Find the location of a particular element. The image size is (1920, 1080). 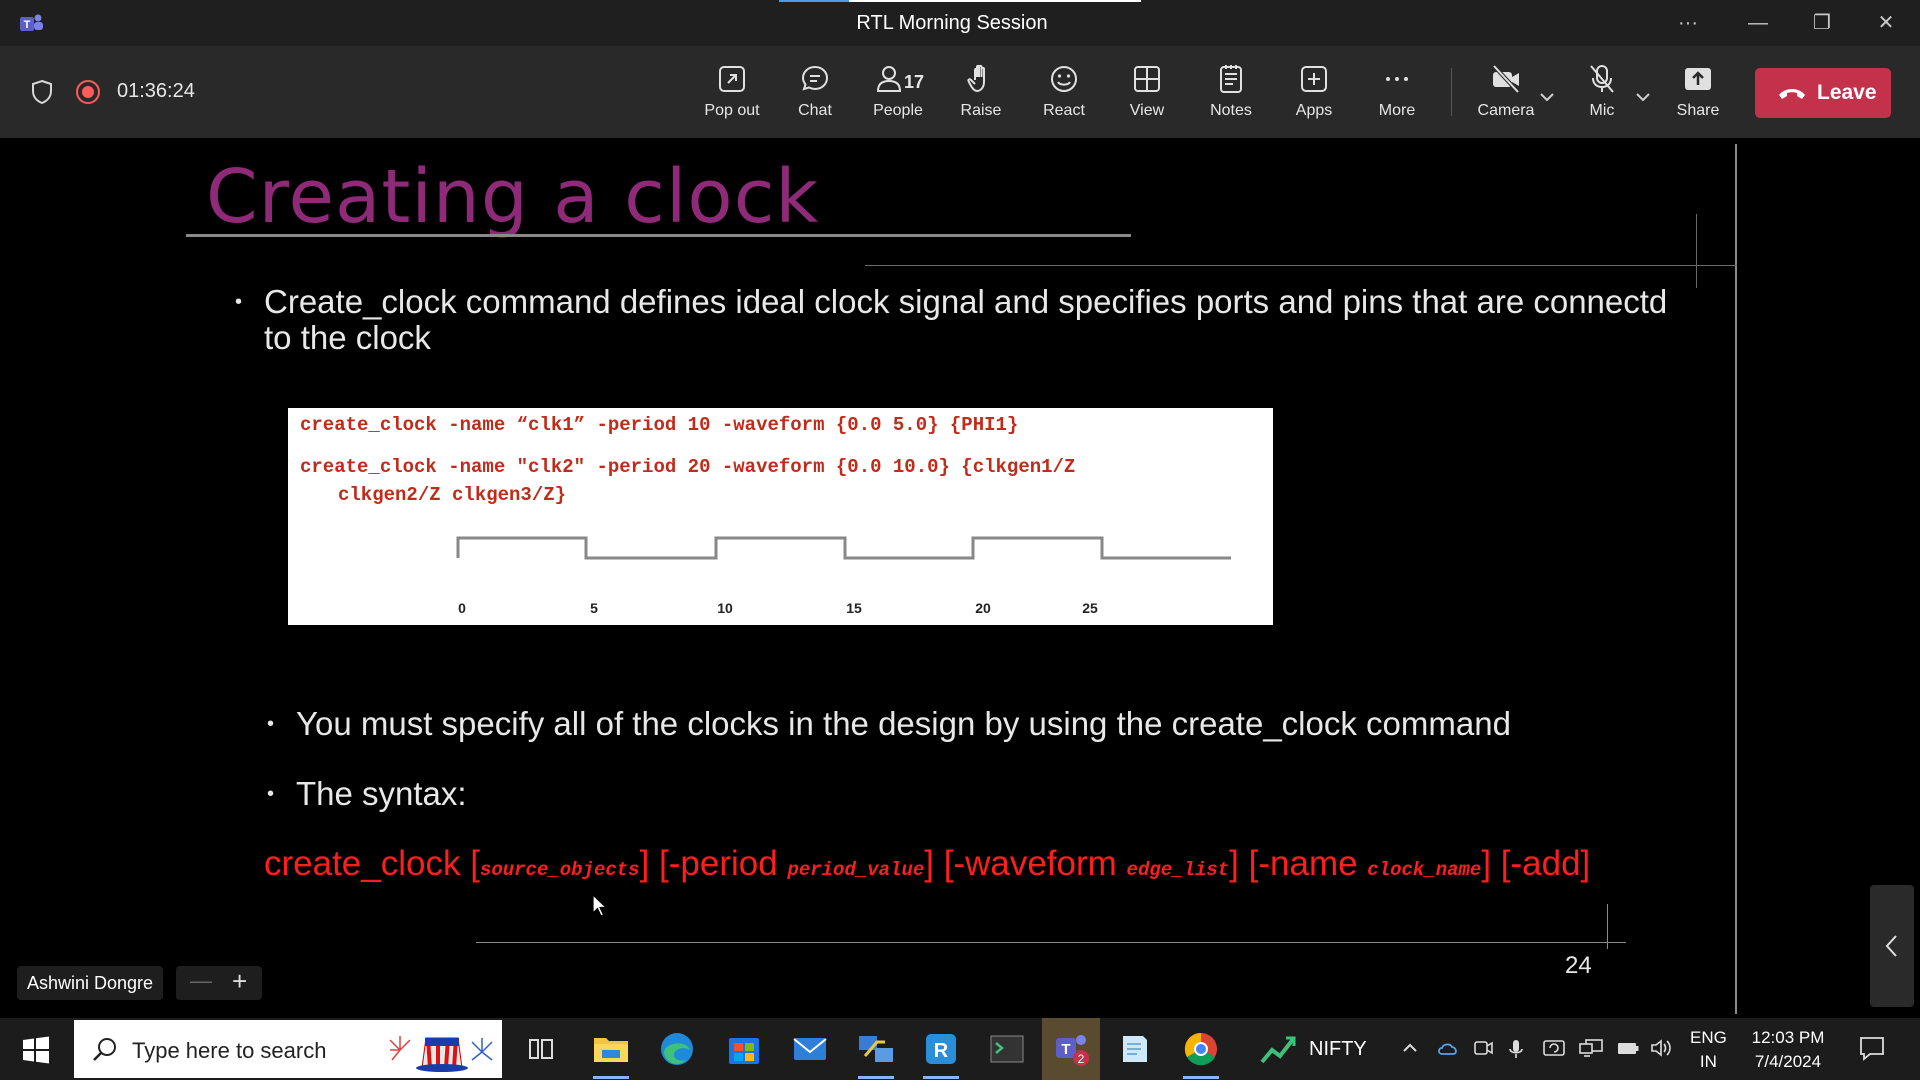

task-view-icon is located at coordinates (541, 1049).